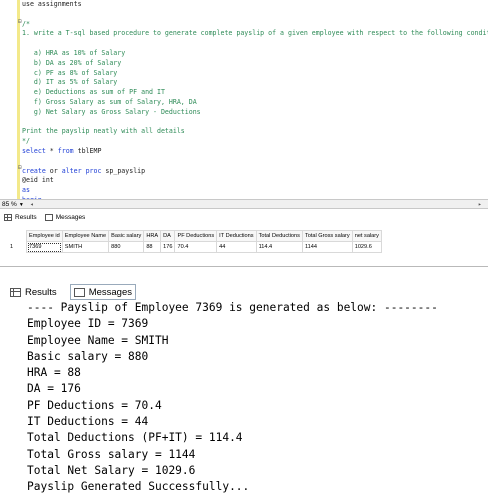 The height and width of the screenshot is (496, 488). What do you see at coordinates (54, 389) in the screenshot?
I see `message-line: DA = 176` at bounding box center [54, 389].